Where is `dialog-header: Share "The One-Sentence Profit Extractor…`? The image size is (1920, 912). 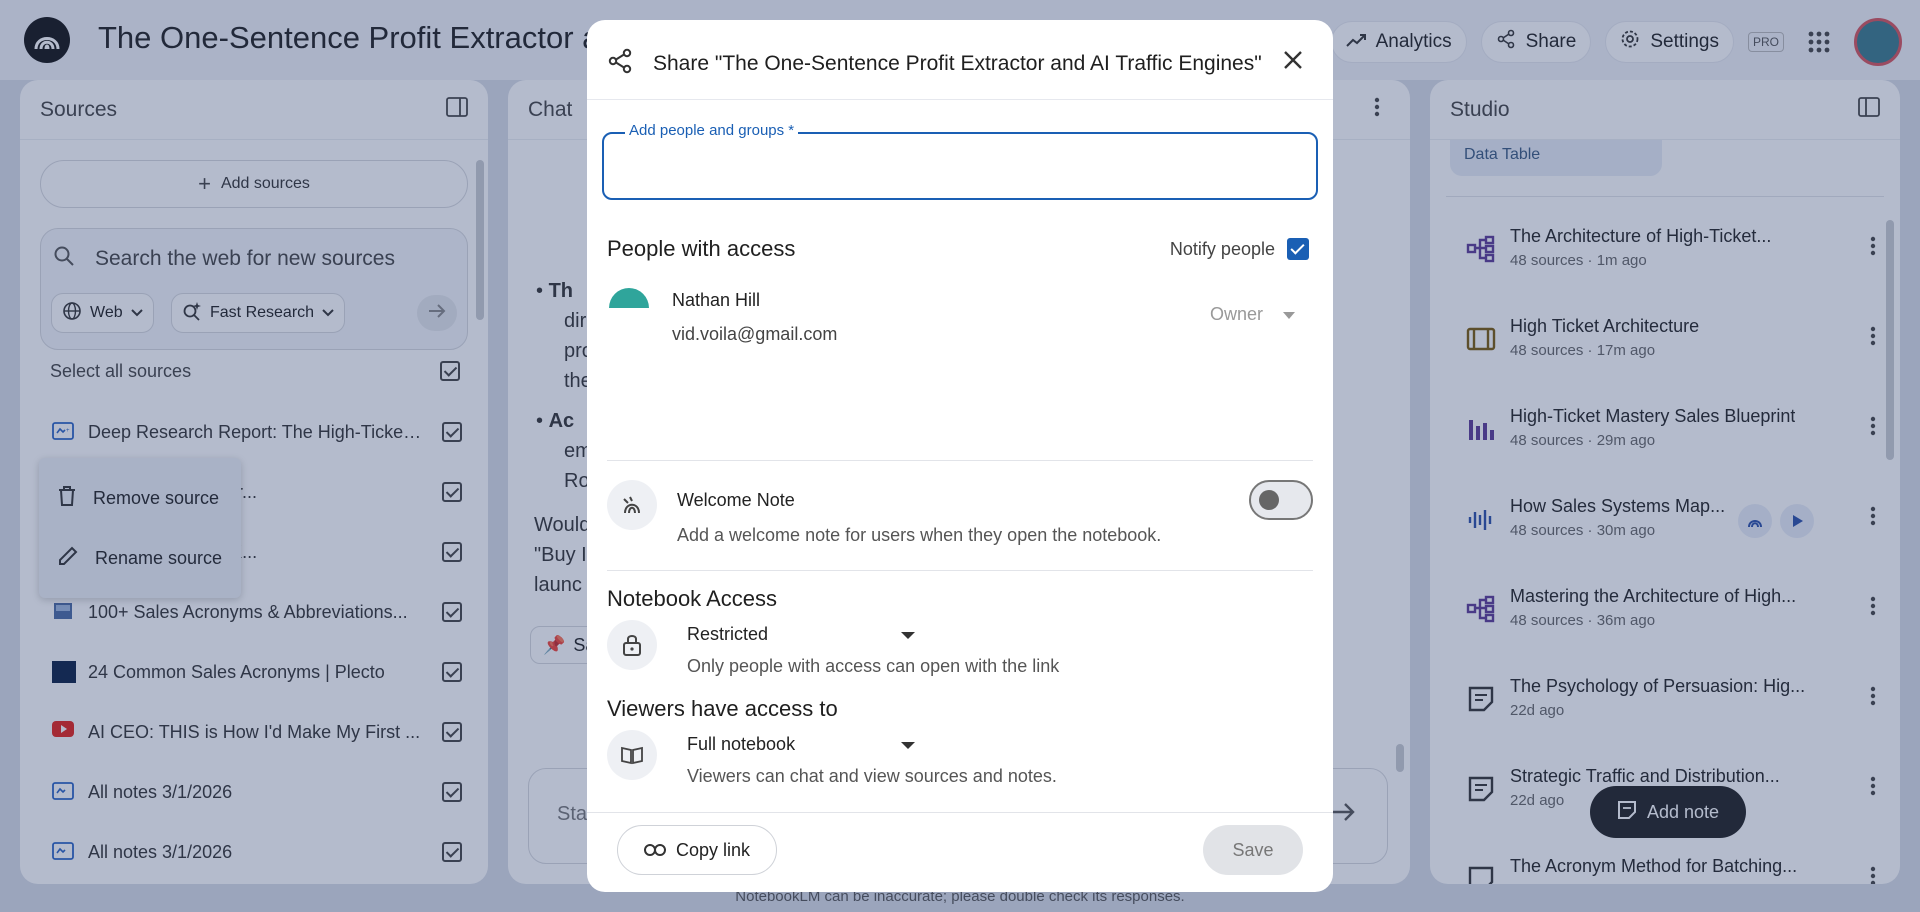
dialog-header: Share "The One-Sentence Profit Extractor… is located at coordinates (960, 60).